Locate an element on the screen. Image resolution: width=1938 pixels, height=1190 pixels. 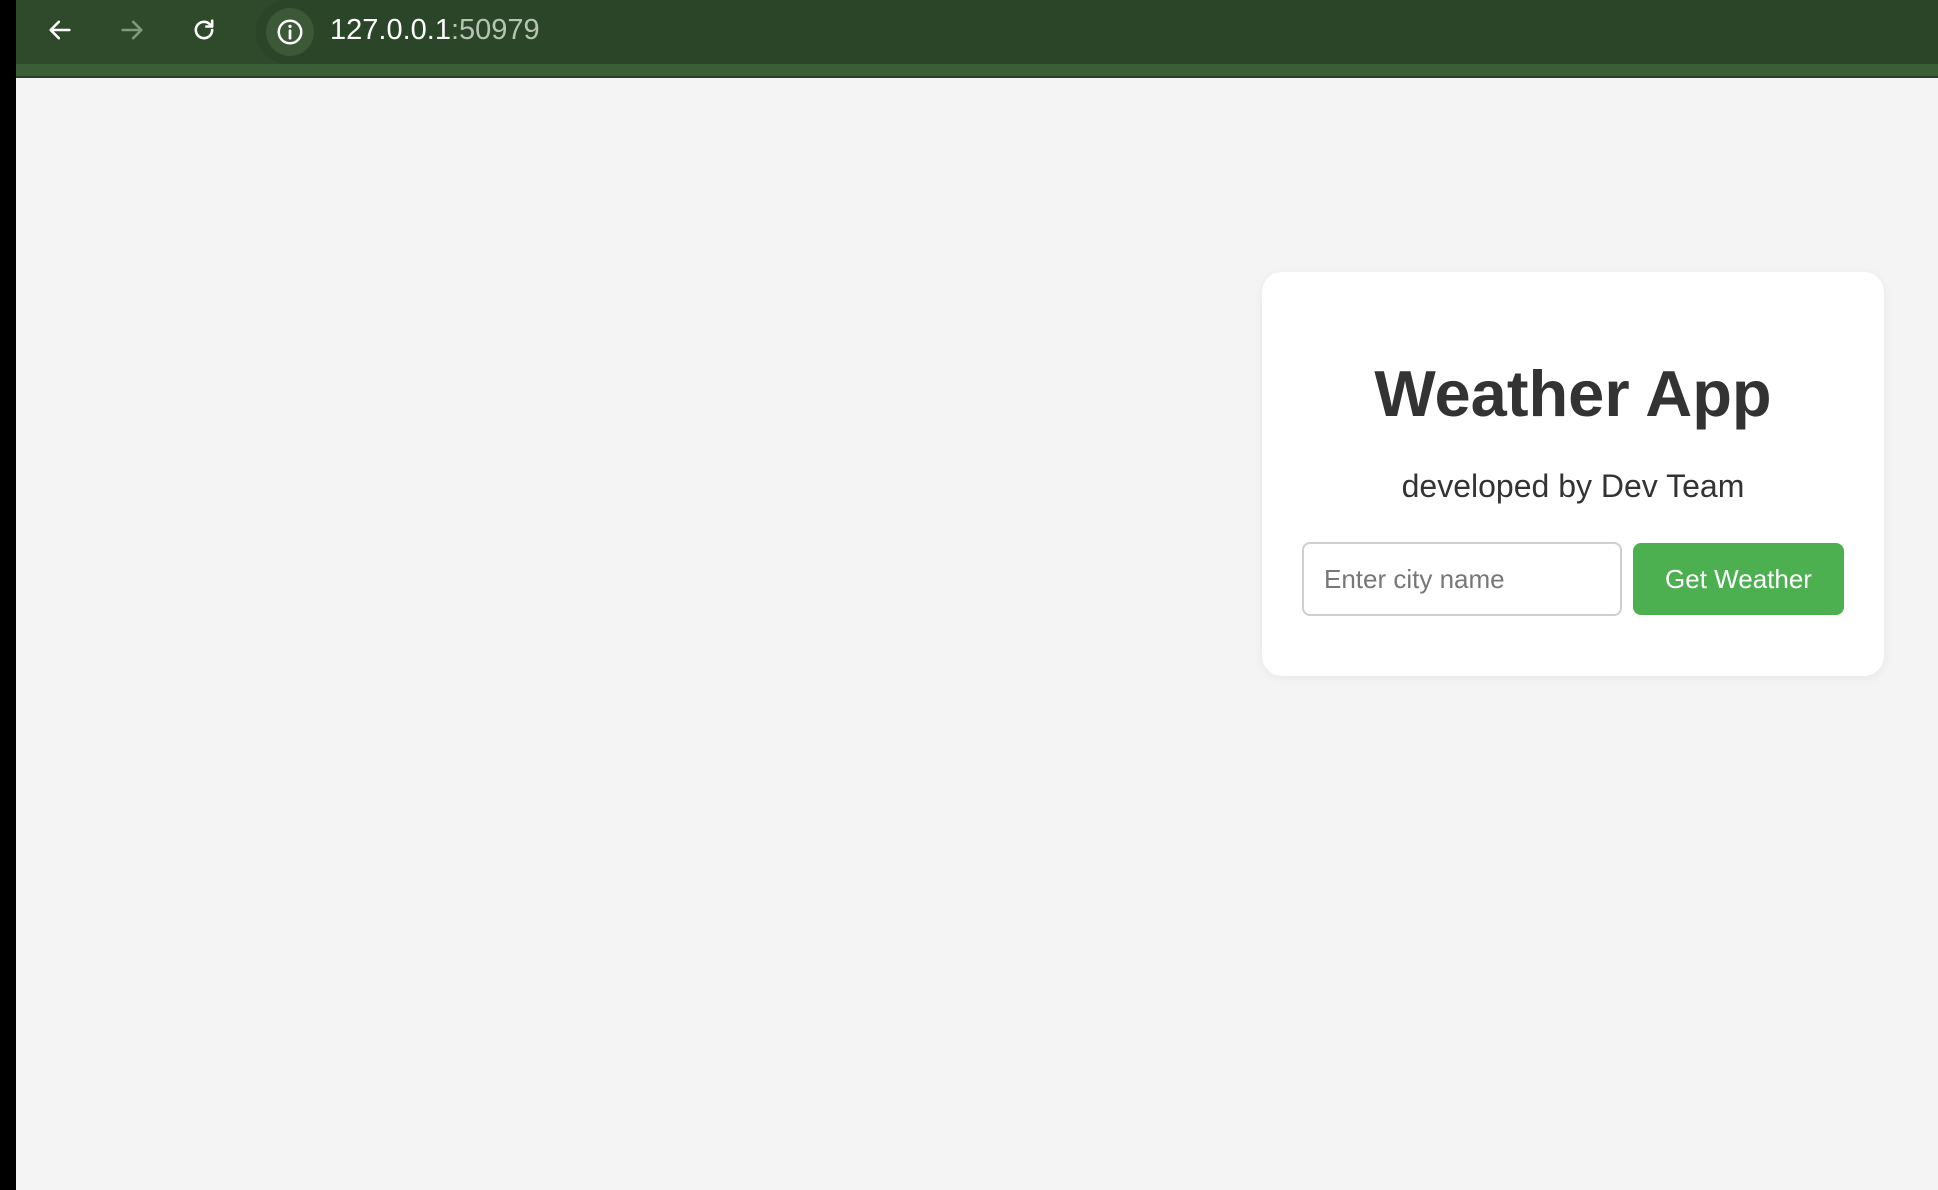
get-weather-button: Get Weather is located at coordinates (1738, 579).